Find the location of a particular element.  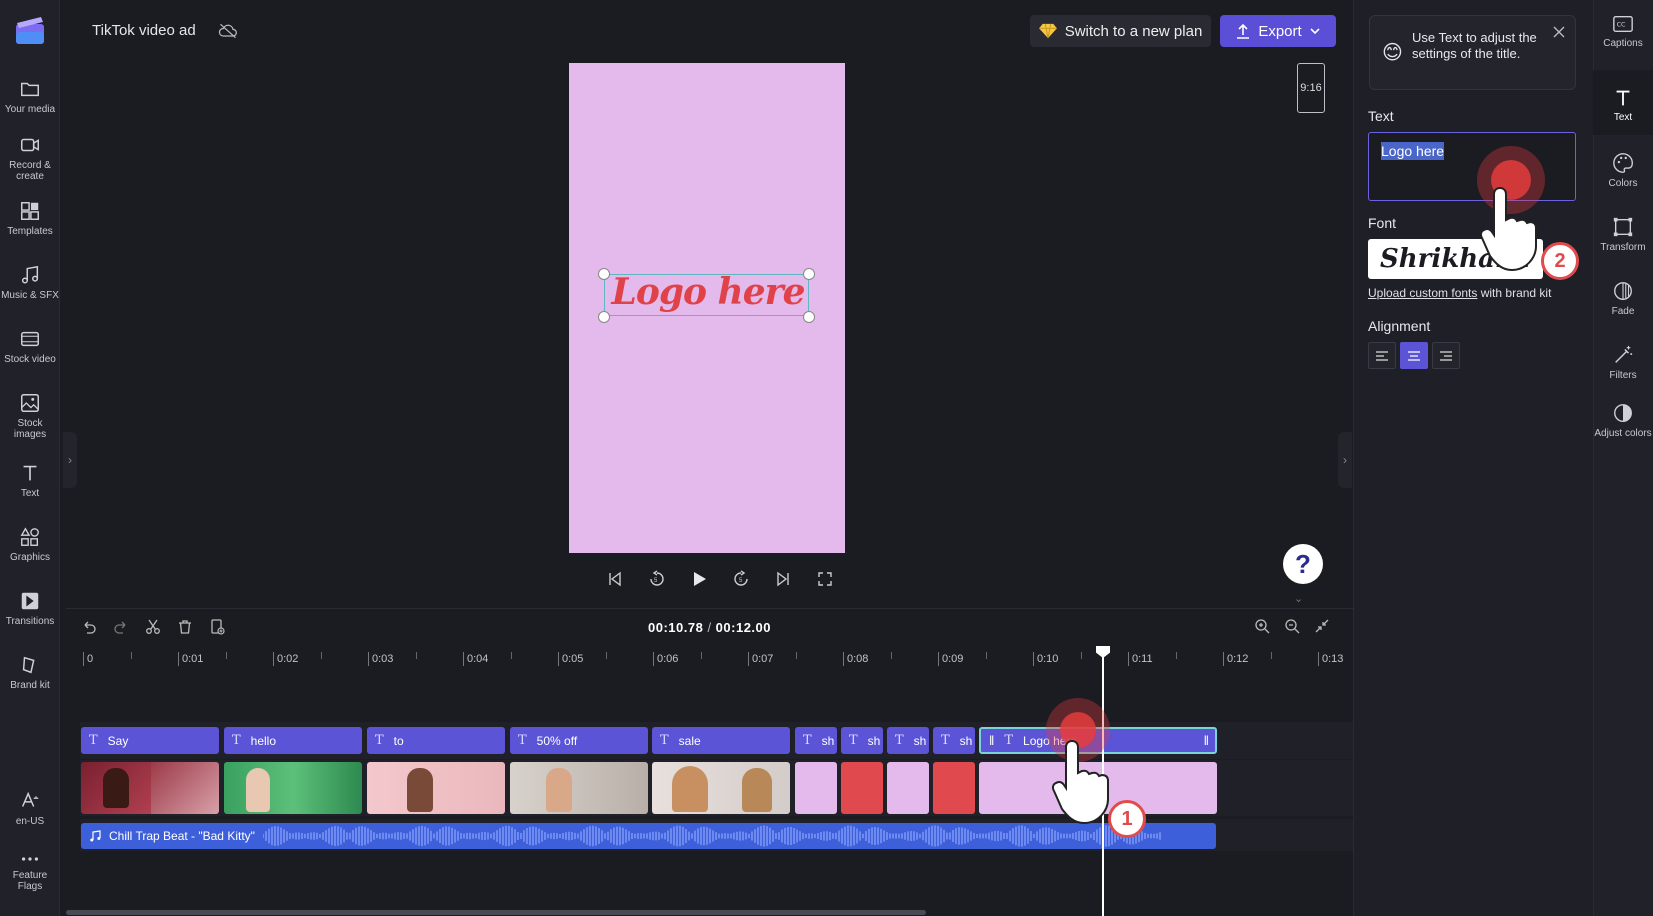

nav-graphics: Graphics is located at coordinates (30, 544).